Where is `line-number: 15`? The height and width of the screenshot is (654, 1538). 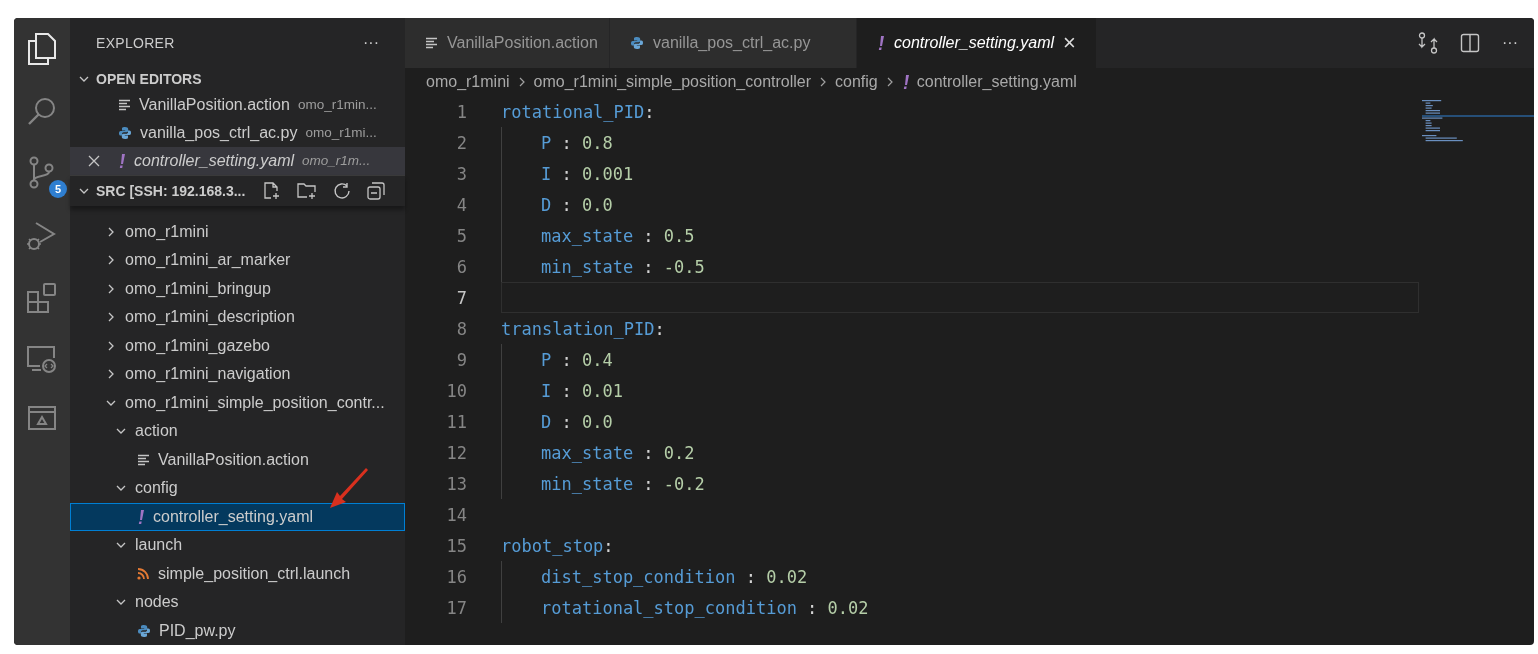
line-number: 15 is located at coordinates (456, 545).